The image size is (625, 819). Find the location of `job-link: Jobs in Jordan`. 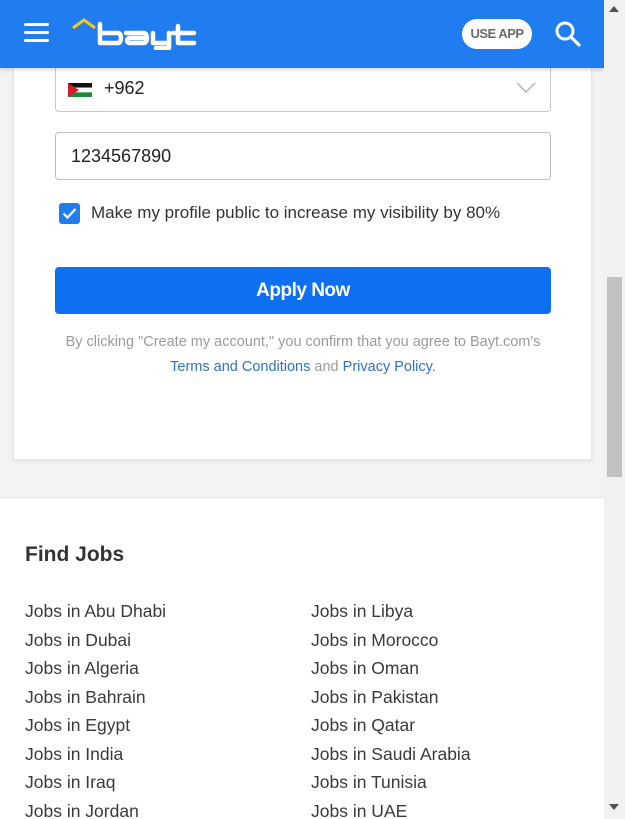

job-link: Jobs in Jordan is located at coordinates (95, 810).